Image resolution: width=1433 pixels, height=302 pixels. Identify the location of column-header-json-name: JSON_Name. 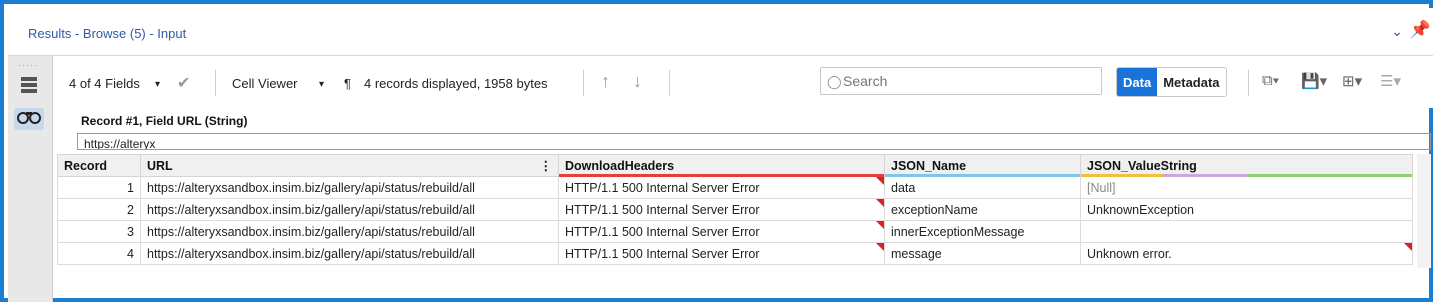
(982, 165).